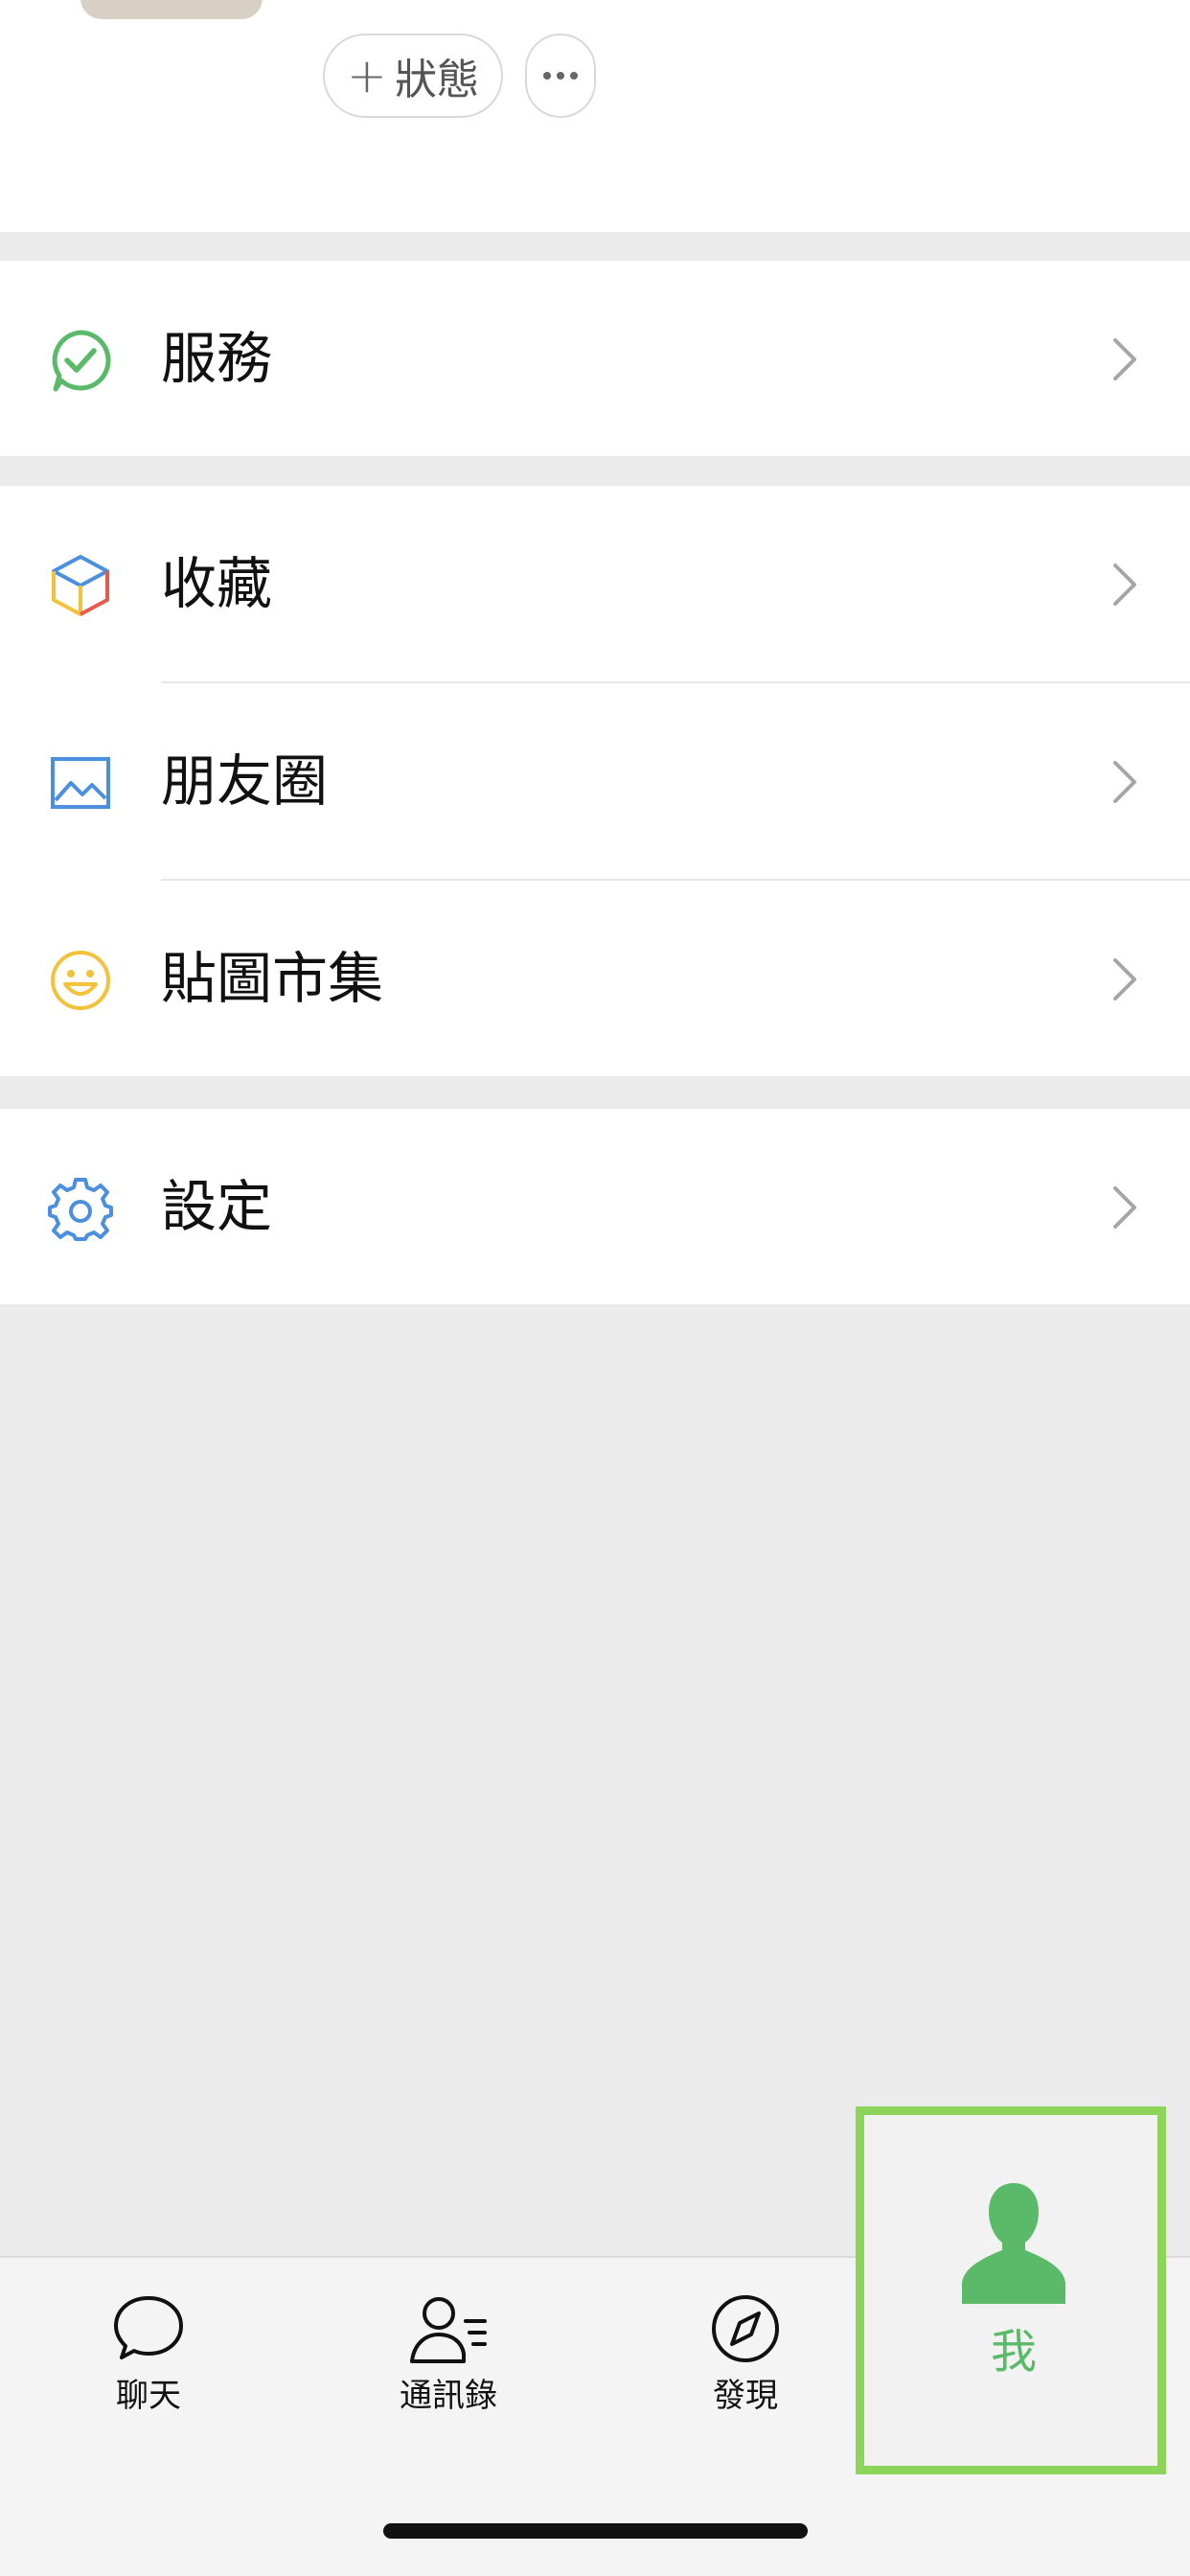  I want to click on menu-group-services: 服務, so click(595, 358).